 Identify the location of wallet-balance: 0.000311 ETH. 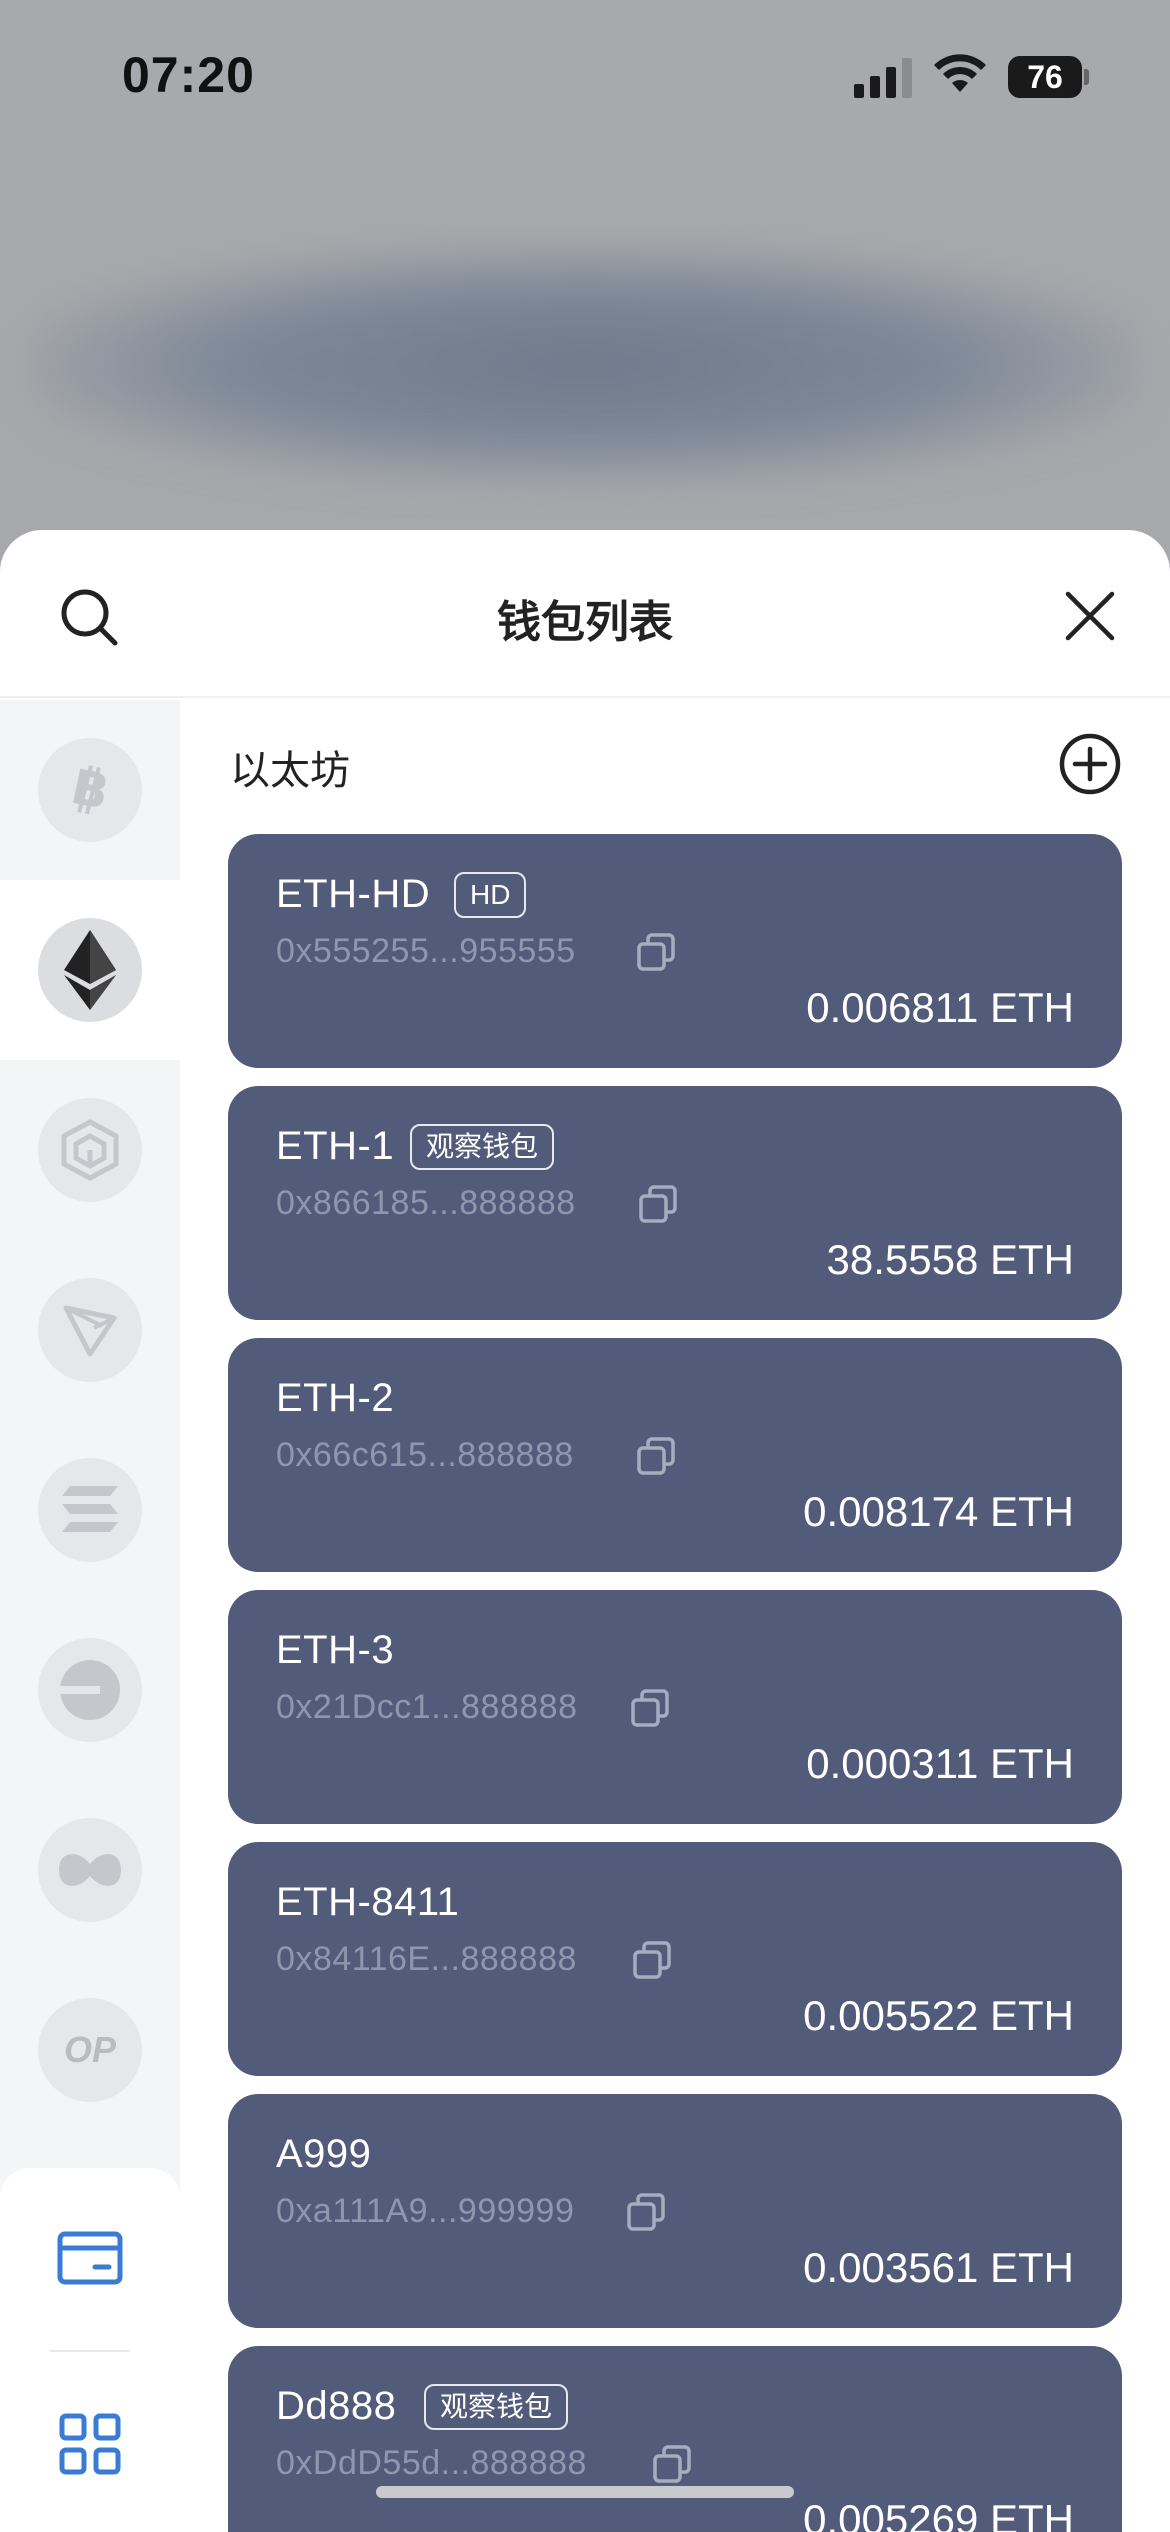
(940, 1763).